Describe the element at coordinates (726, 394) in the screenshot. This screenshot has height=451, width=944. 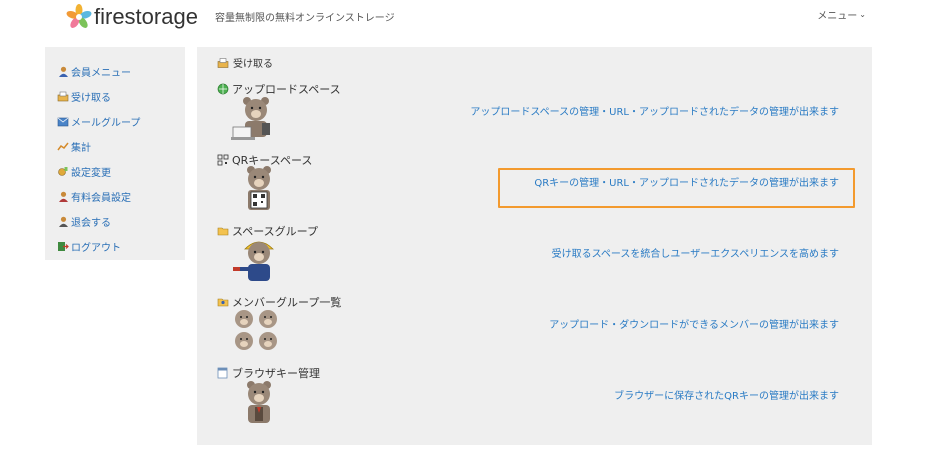
I see `browser-key-link: ブラウザーに保存されたQRキーの管理が出来ます` at that location.